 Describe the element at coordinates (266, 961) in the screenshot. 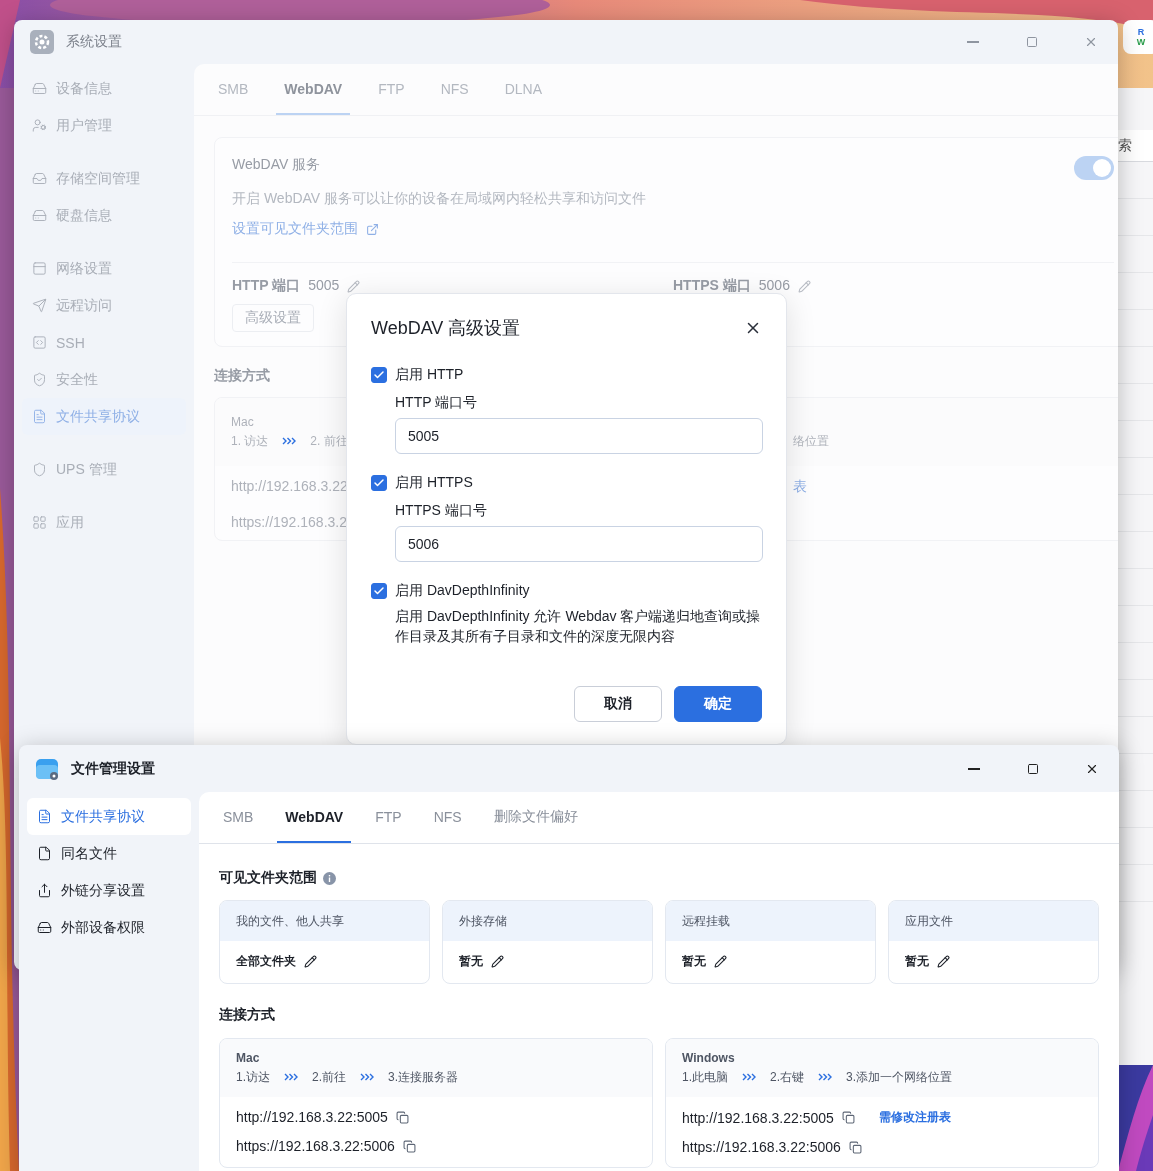

I see `scope-value: 全部文件夹` at that location.